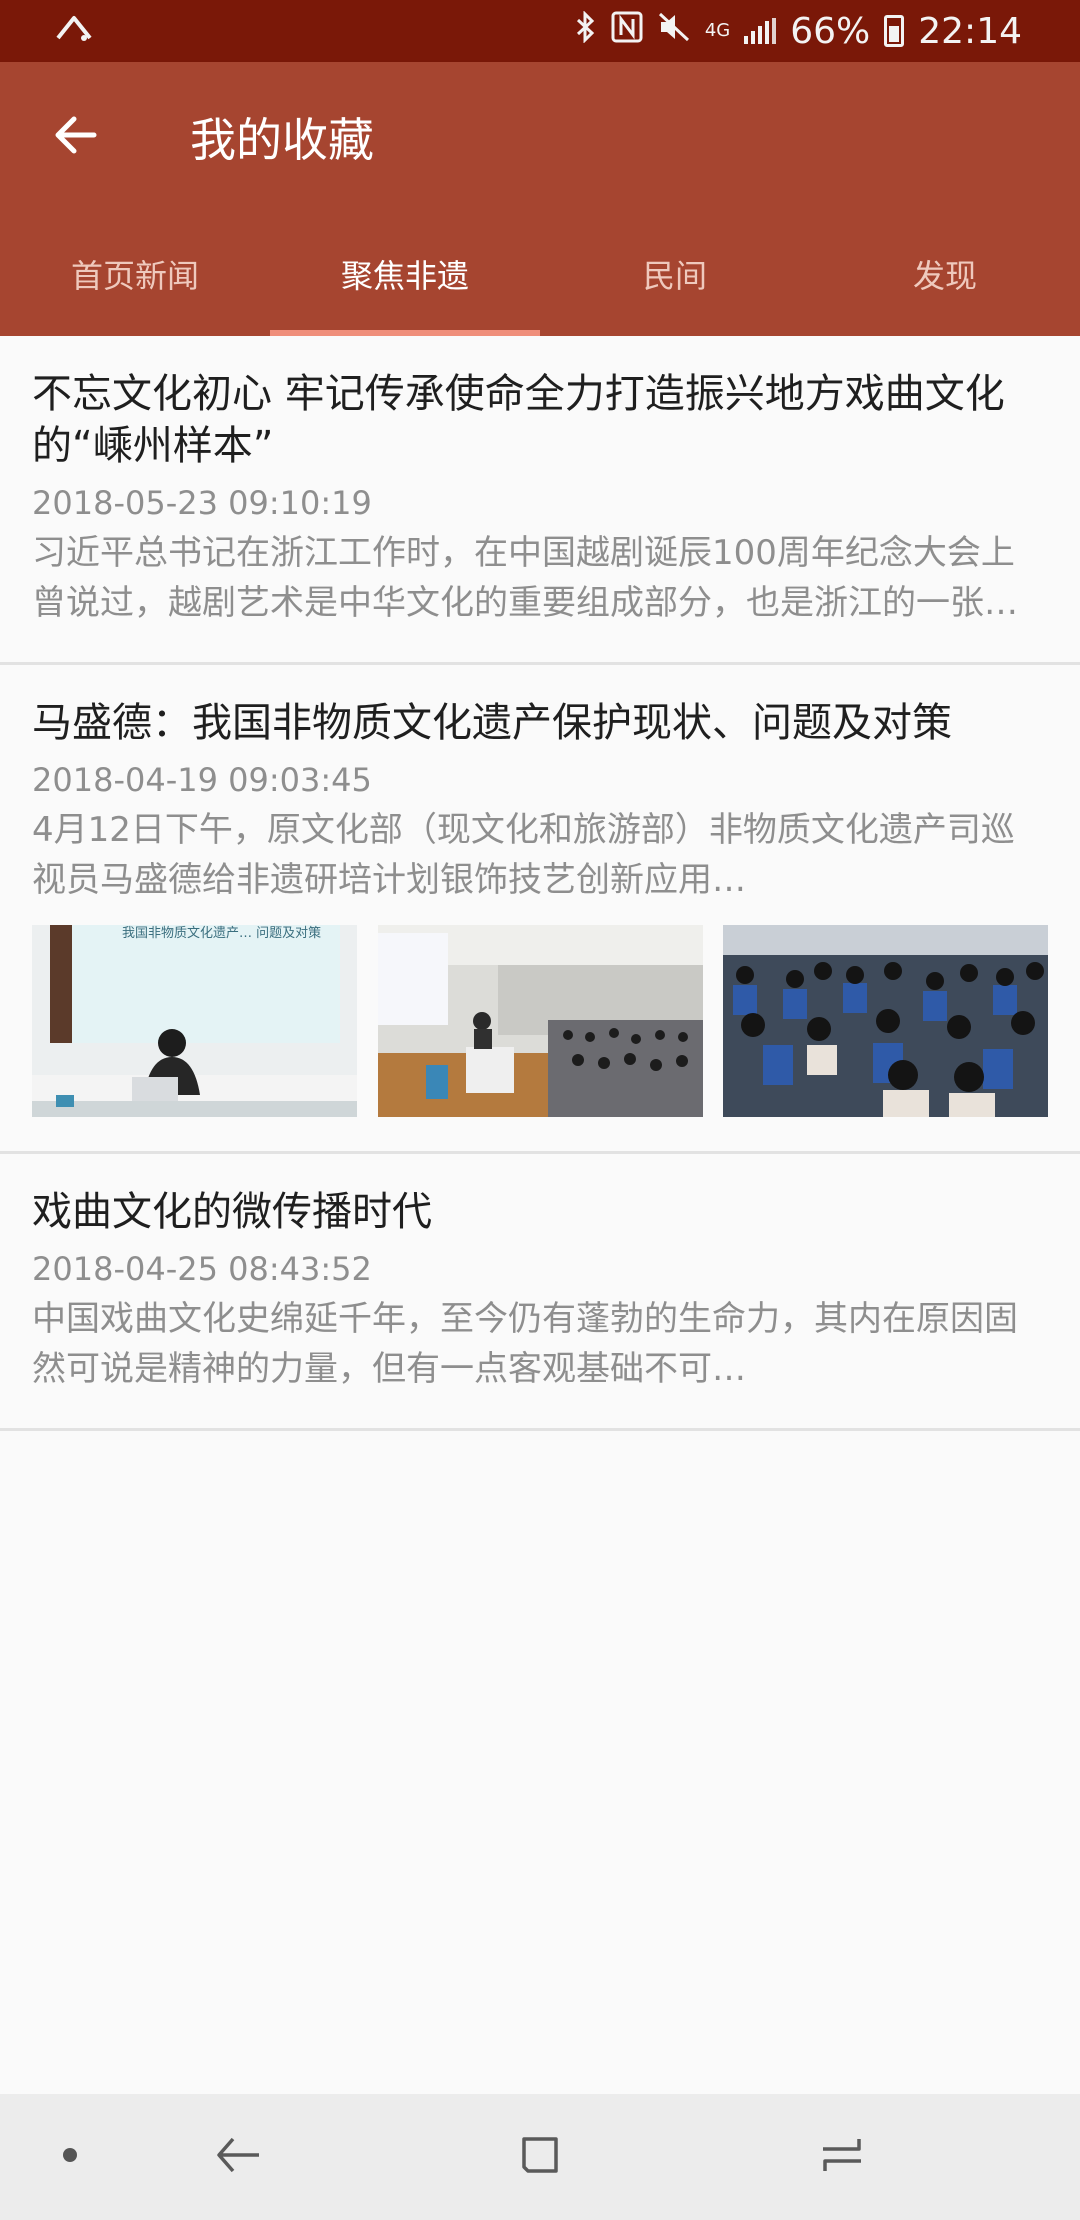  I want to click on article-date: 2018-04-19 09:03:45, so click(202, 780).